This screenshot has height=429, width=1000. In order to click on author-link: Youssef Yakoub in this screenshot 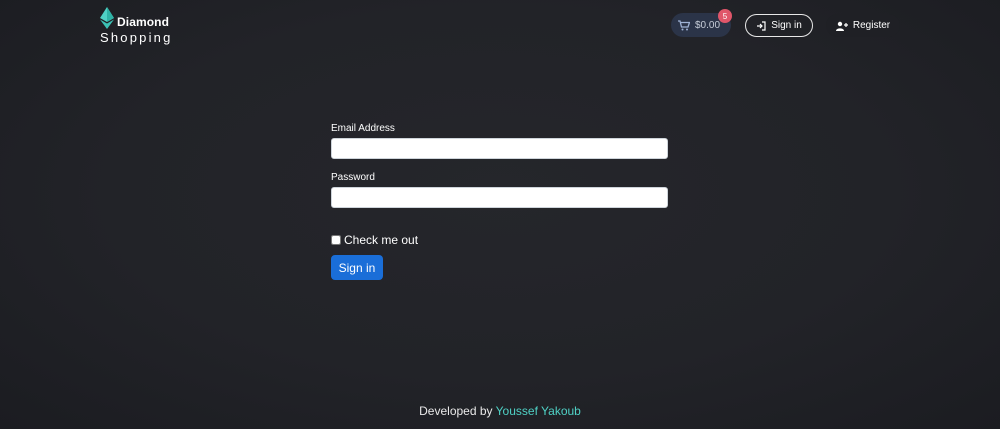, I will do `click(538, 411)`.